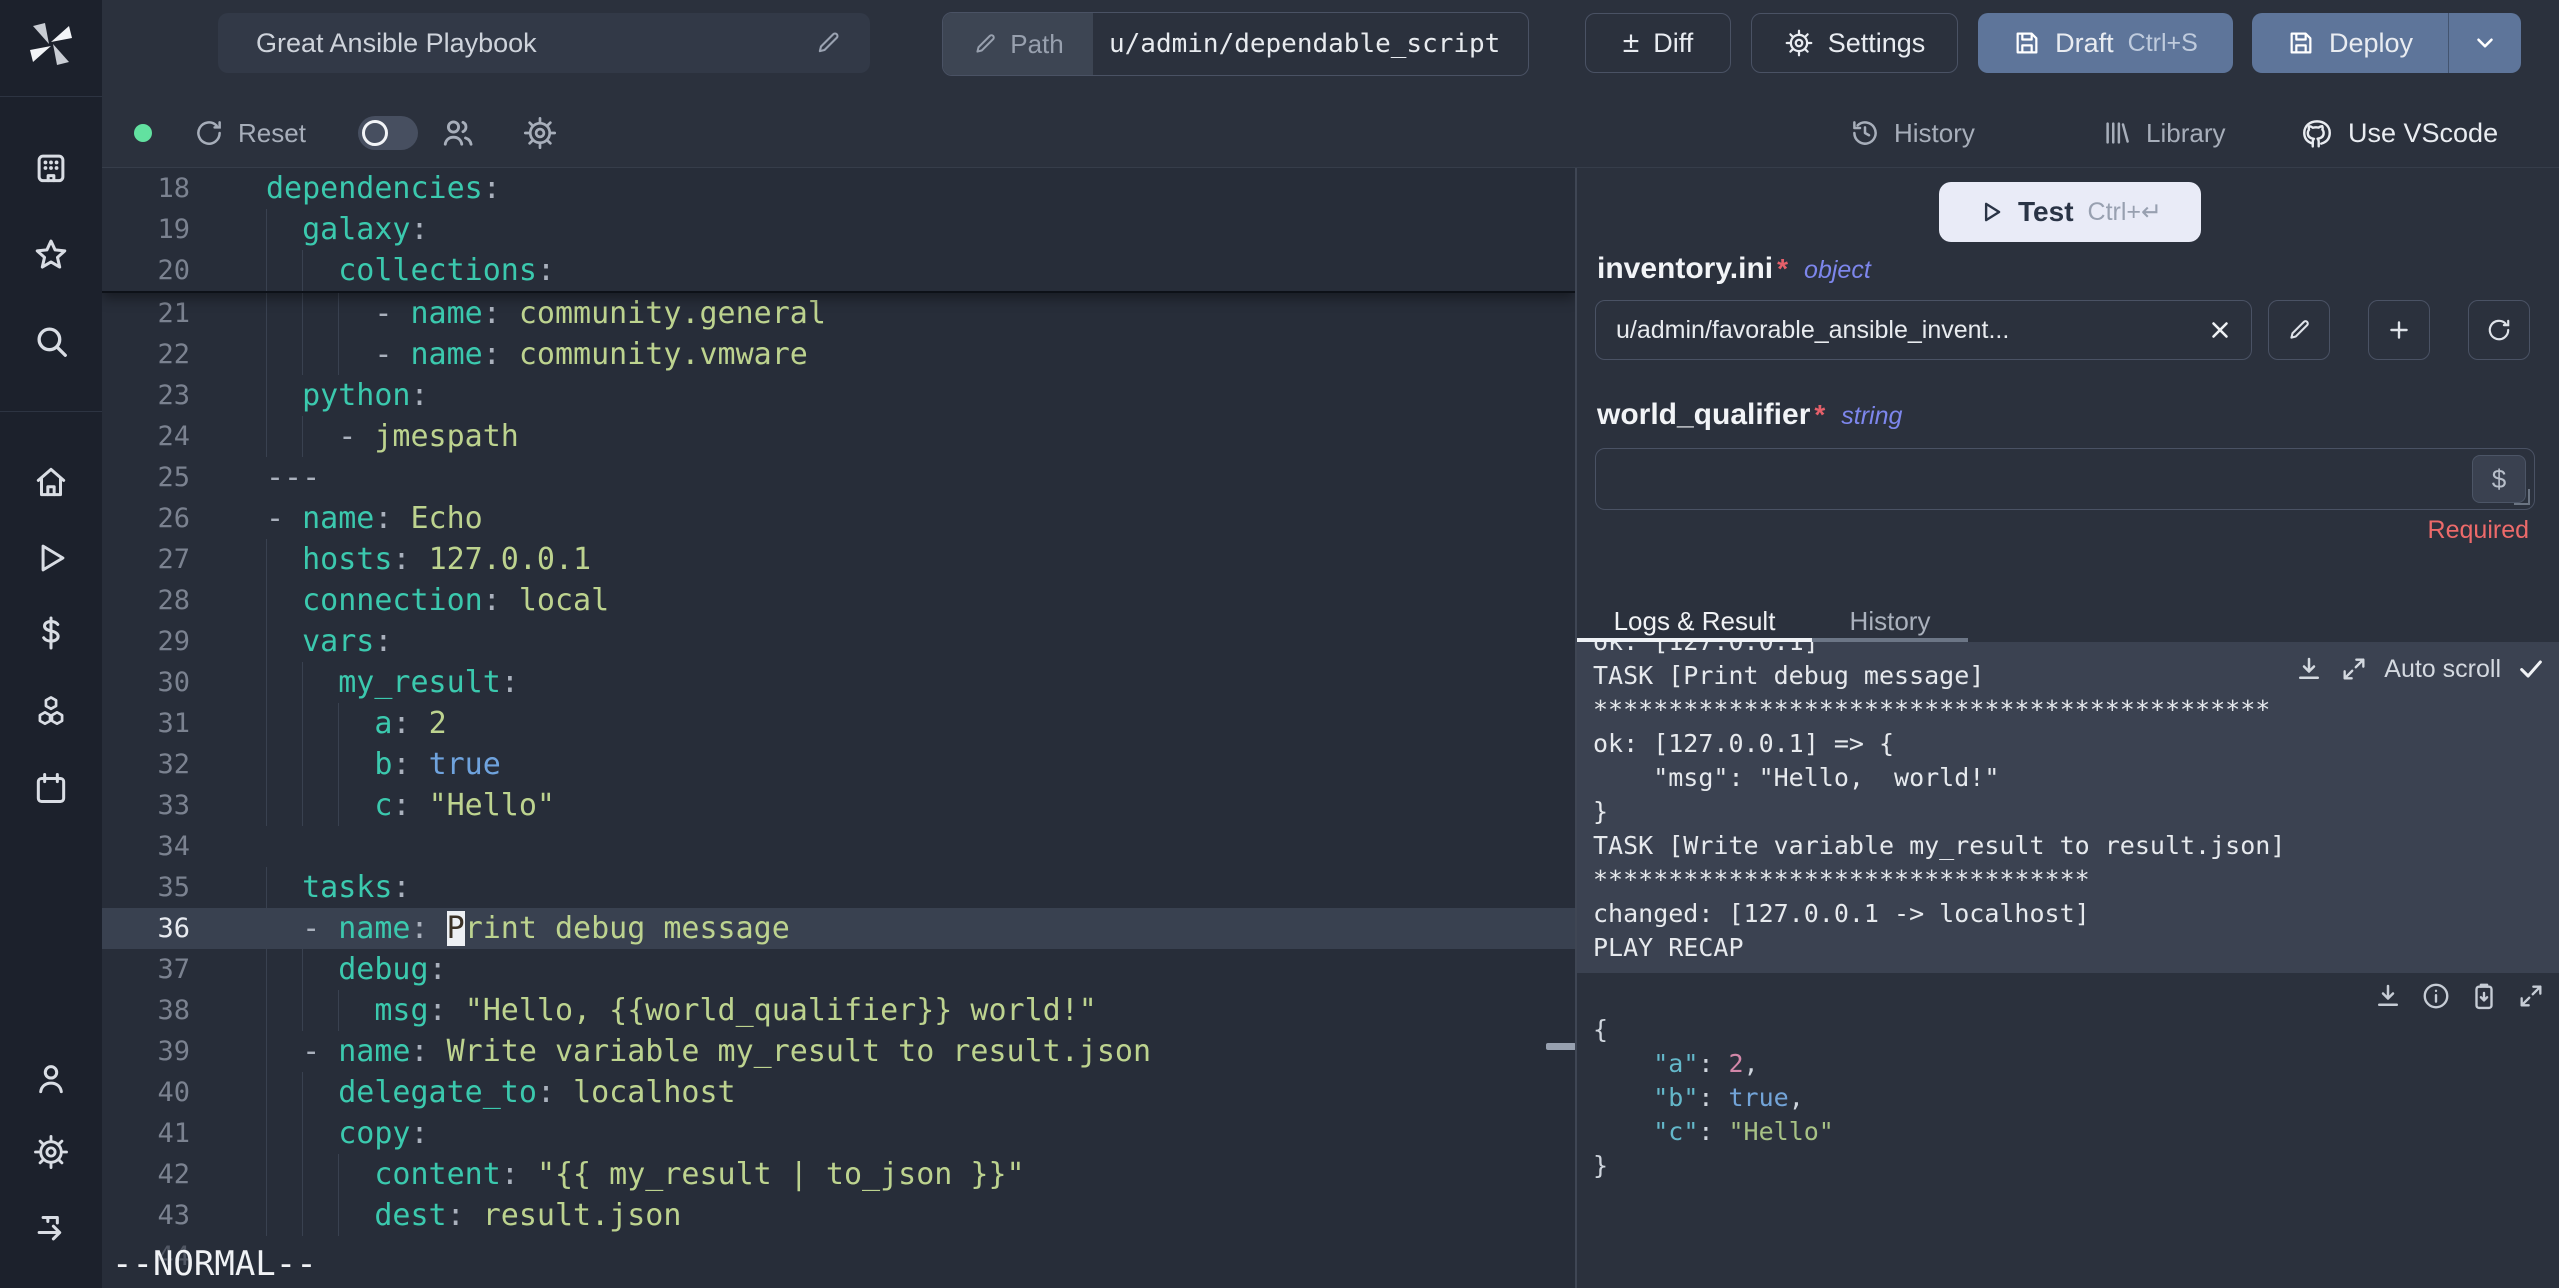 This screenshot has width=2559, height=1288. Describe the element at coordinates (51, 712) in the screenshot. I see `cubes-icon` at that location.